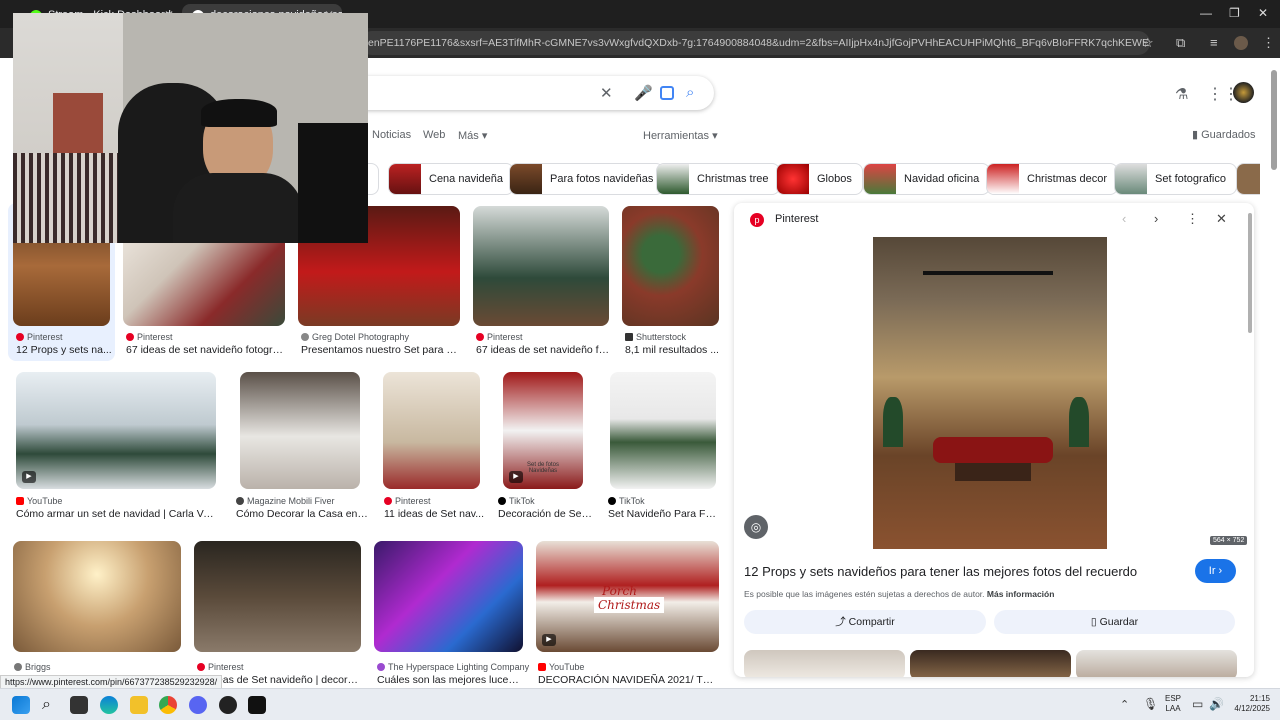 The width and height of the screenshot is (1280, 720). I want to click on share-button: ⤴ Compartir, so click(865, 622).